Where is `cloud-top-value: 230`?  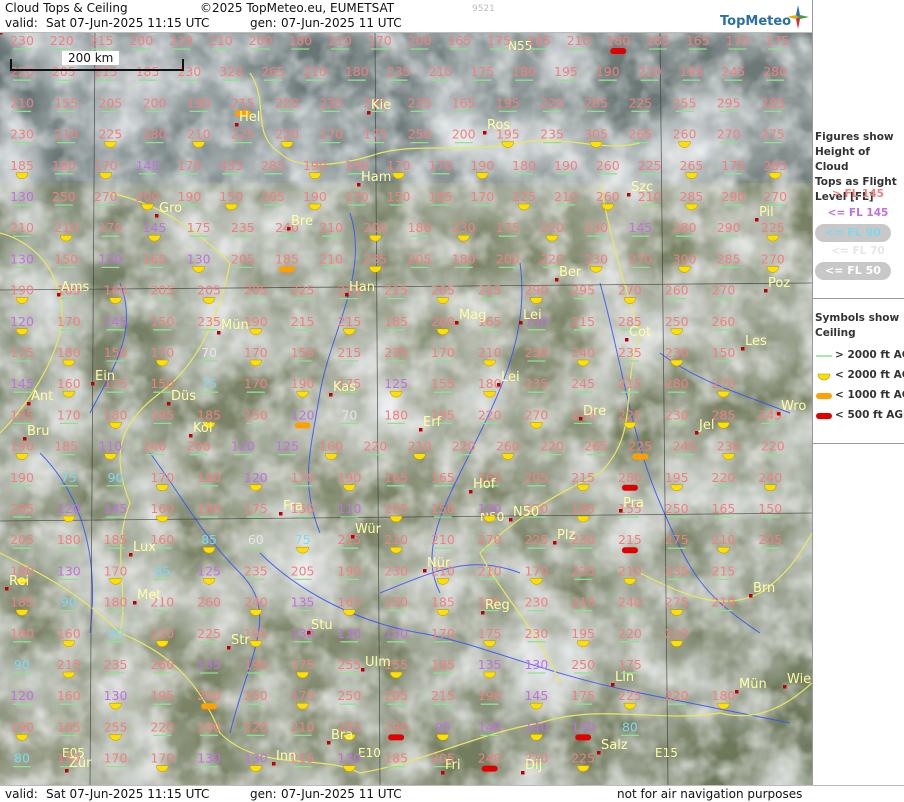 cloud-top-value: 230 is located at coordinates (22, 40).